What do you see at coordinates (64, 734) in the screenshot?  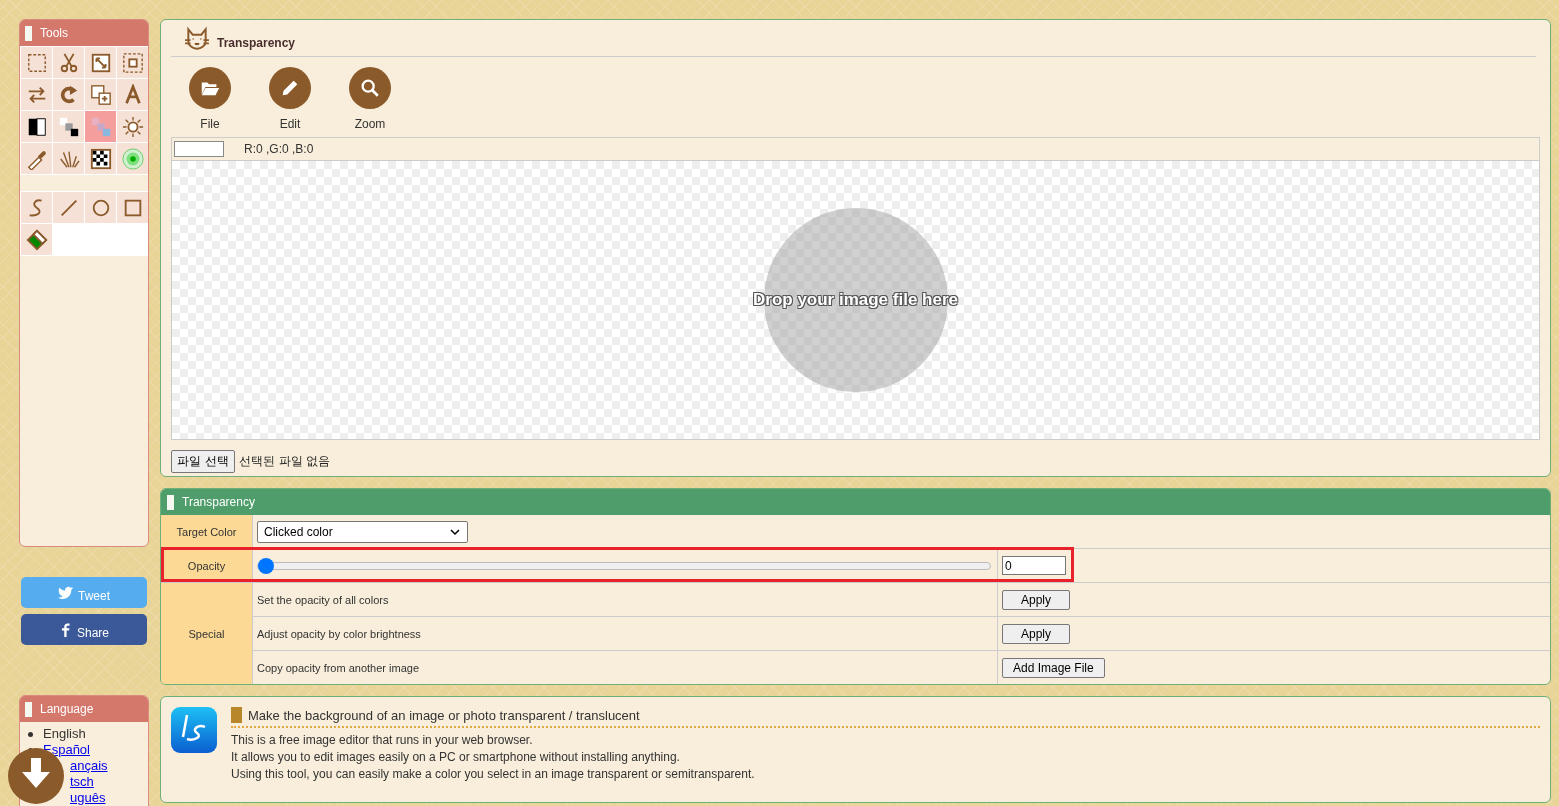 I see `language-name: English` at bounding box center [64, 734].